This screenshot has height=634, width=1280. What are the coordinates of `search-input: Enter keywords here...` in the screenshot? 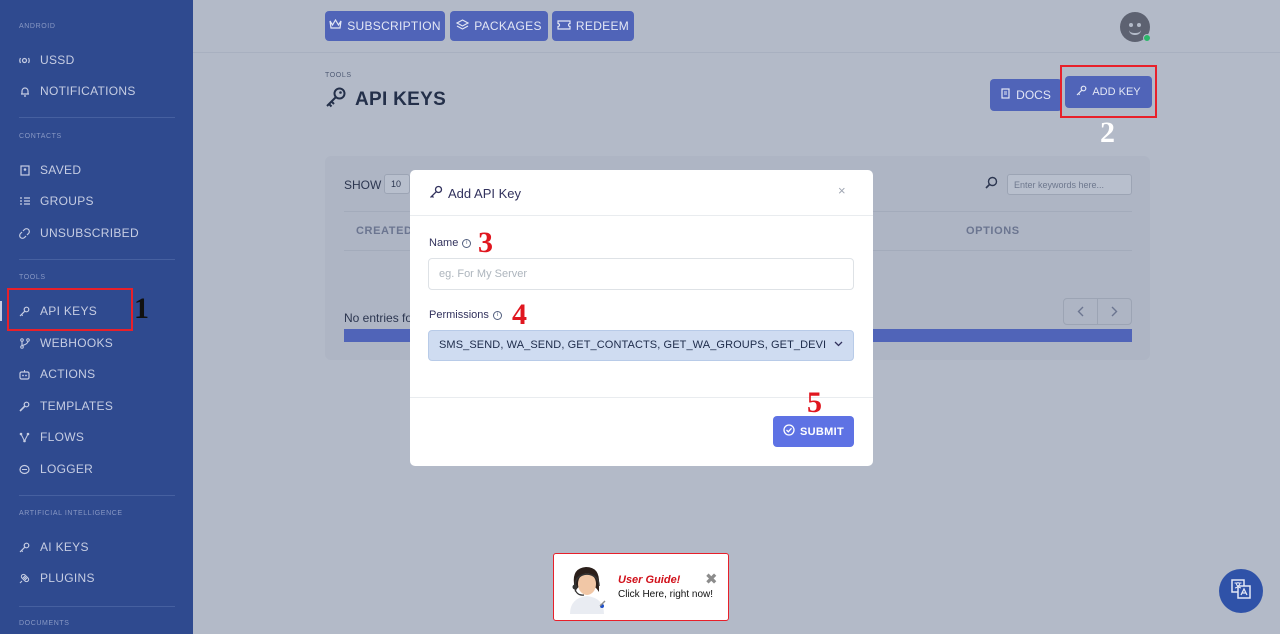 It's located at (1069, 184).